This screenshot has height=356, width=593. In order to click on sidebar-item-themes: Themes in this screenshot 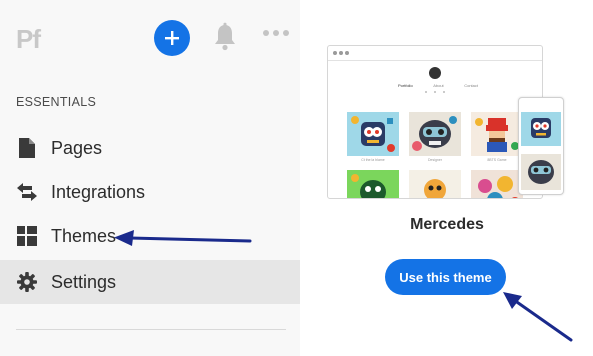, I will do `click(150, 236)`.